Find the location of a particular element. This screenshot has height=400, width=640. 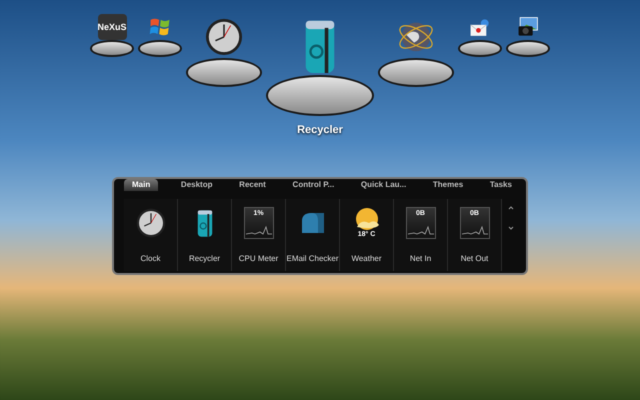

panel-tab: Tasks is located at coordinates (501, 185).